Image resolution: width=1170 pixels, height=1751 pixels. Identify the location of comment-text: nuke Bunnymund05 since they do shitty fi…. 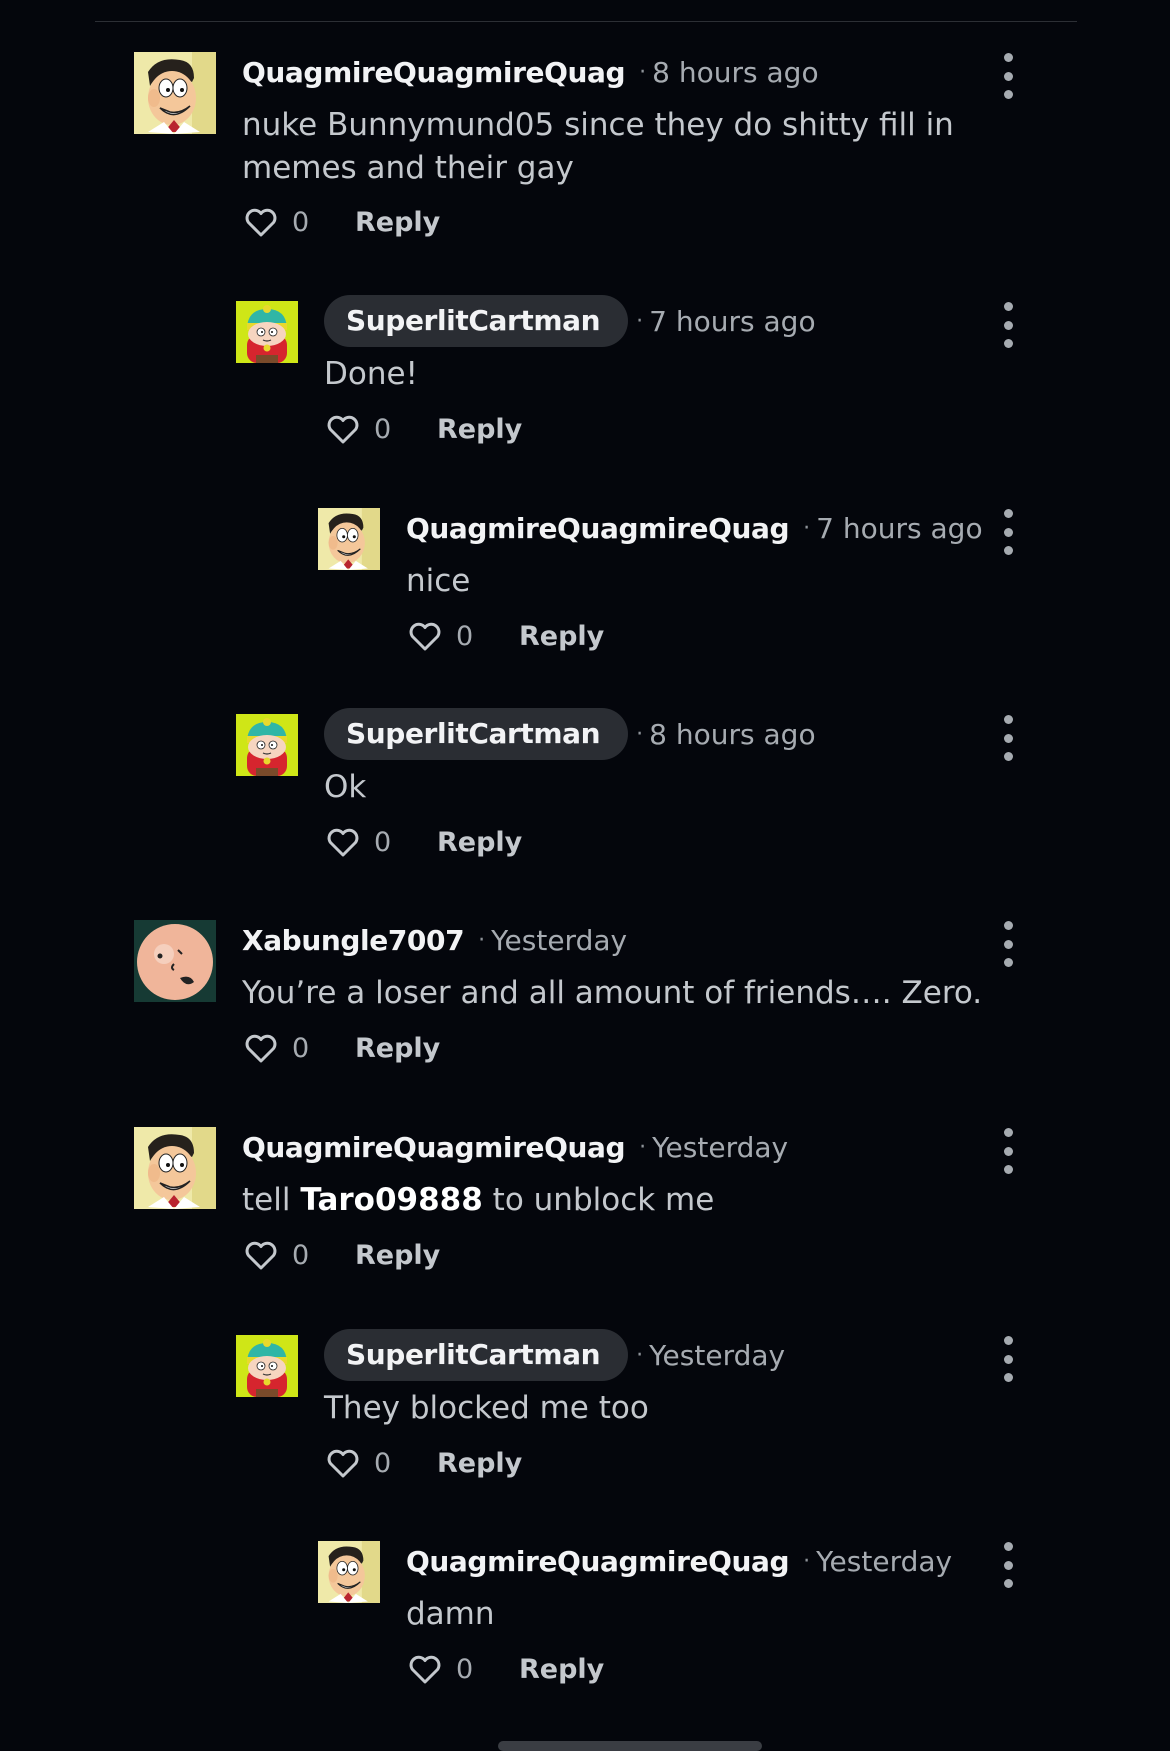
(598, 147).